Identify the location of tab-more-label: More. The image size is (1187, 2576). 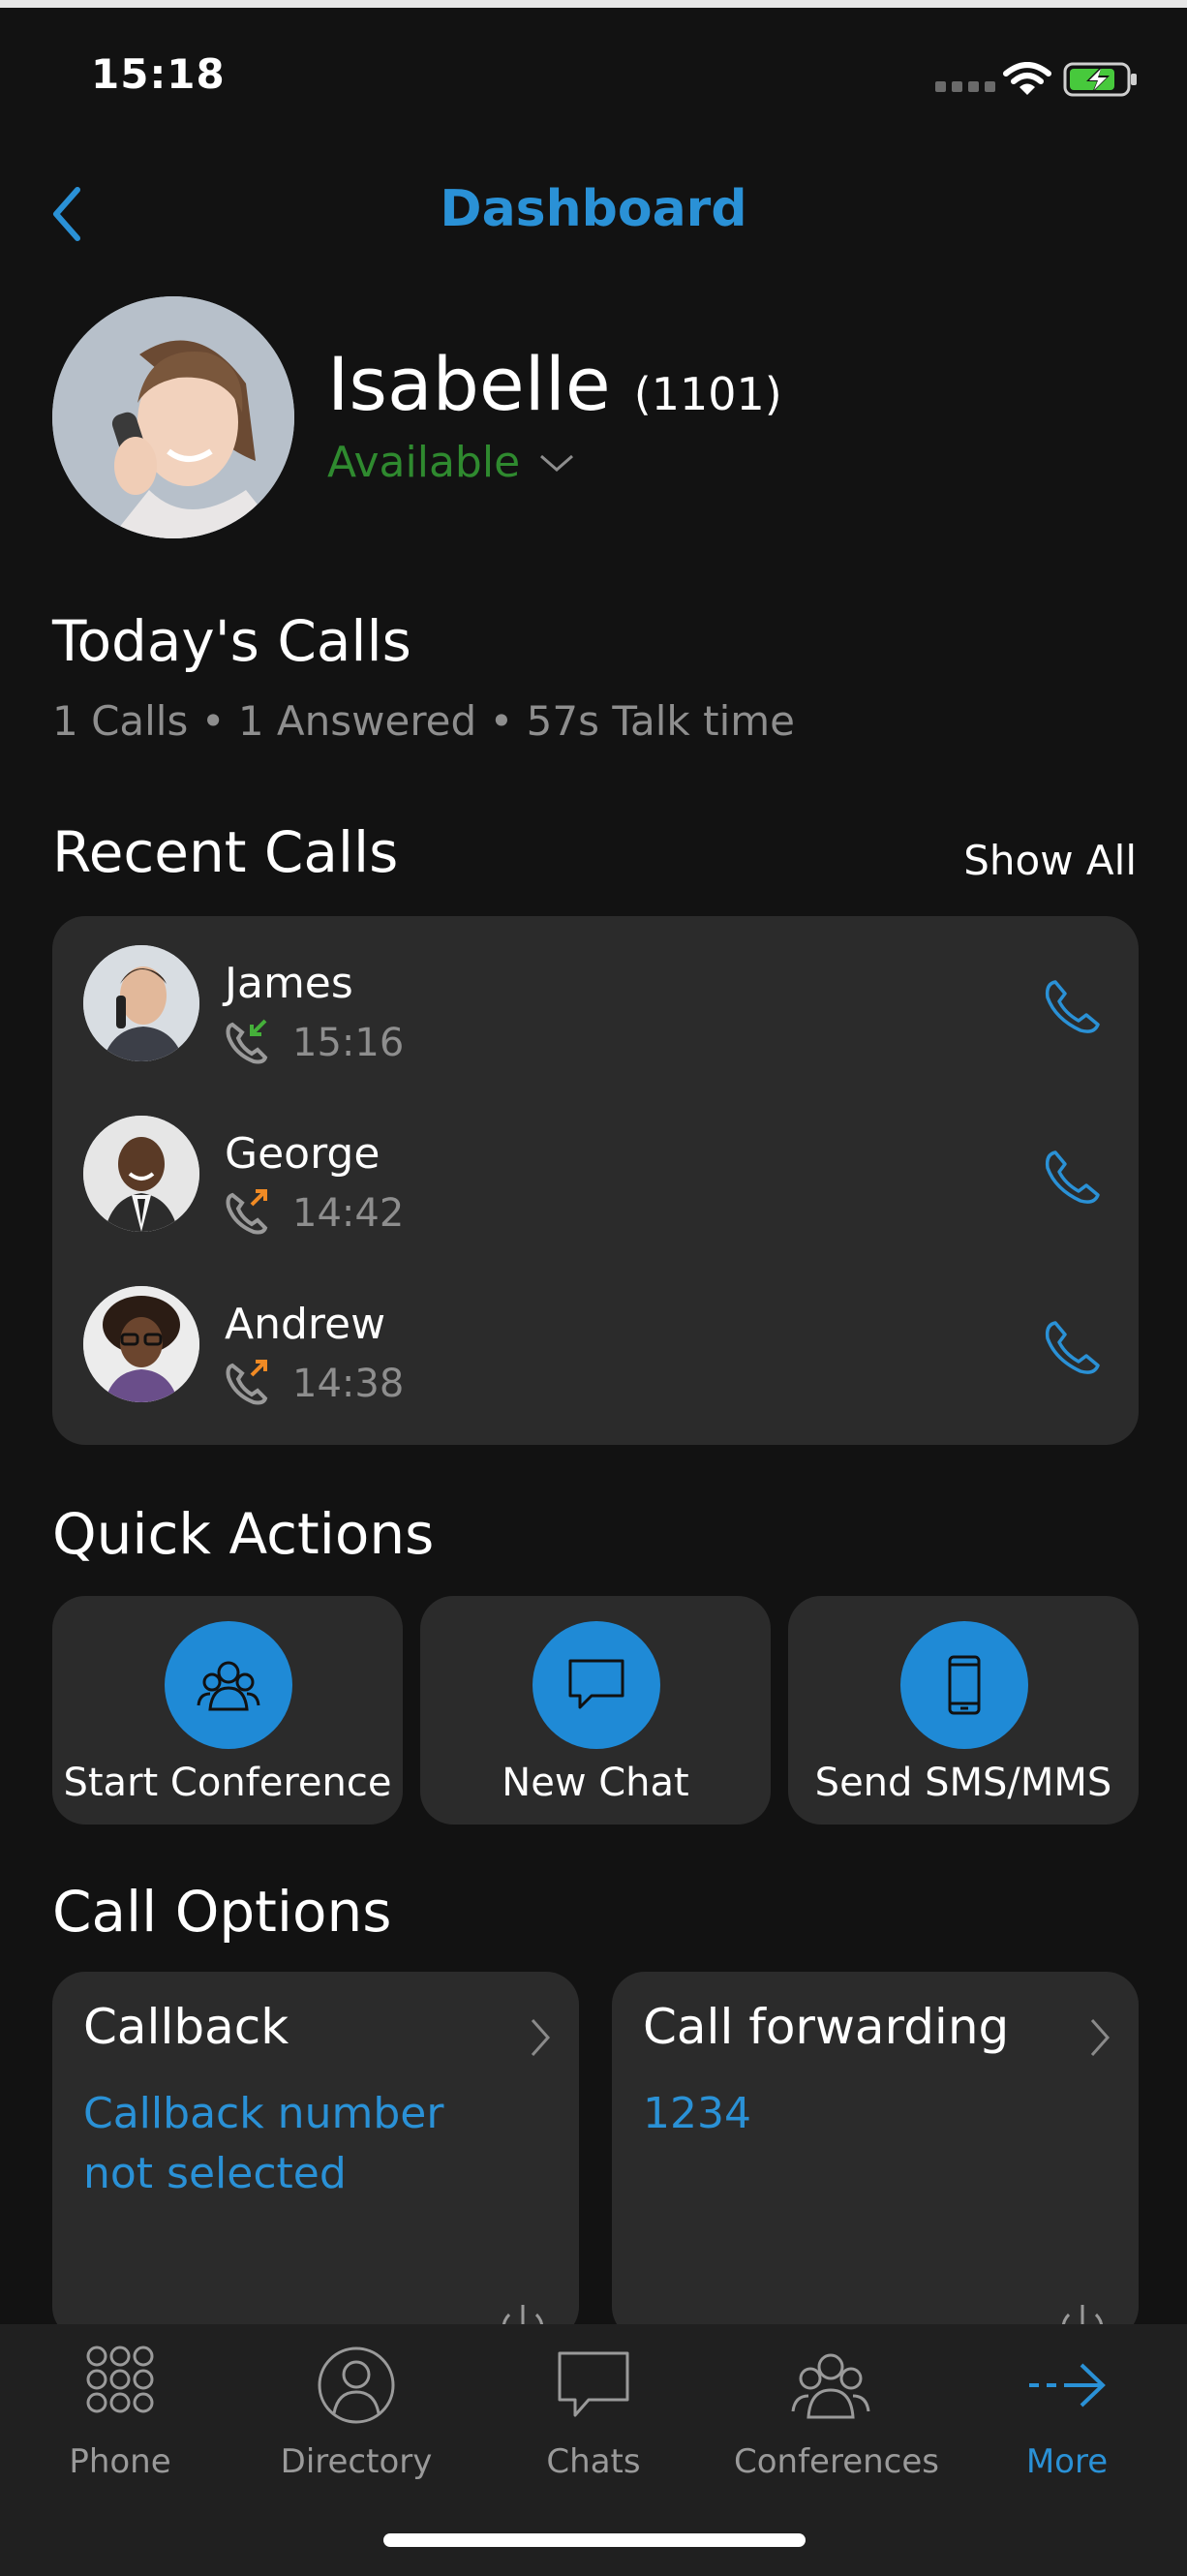
(1067, 2461).